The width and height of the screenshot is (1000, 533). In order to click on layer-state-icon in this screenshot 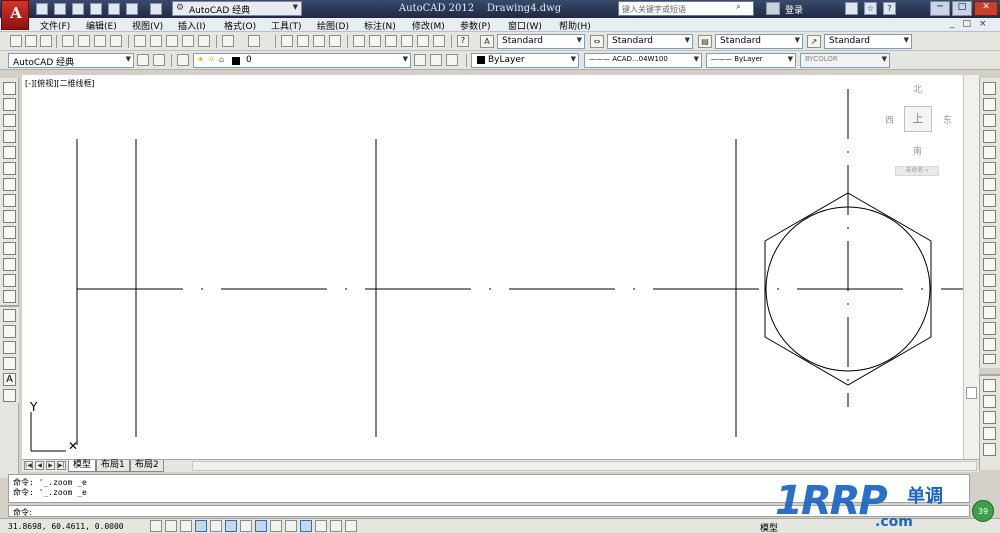, I will do `click(452, 60)`.